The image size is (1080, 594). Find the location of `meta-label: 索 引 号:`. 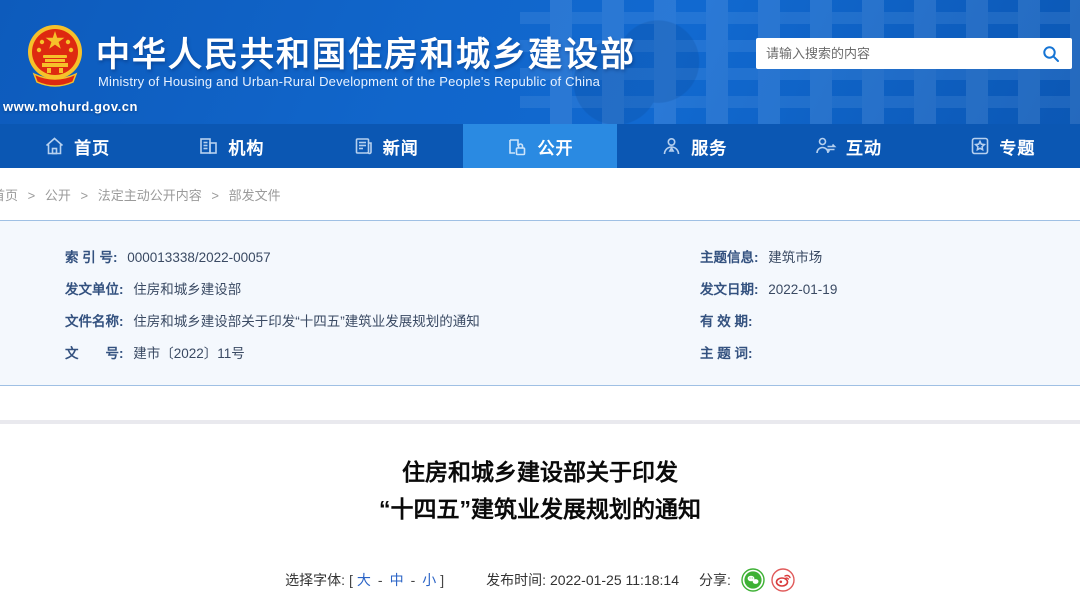

meta-label: 索 引 号: is located at coordinates (91, 257).